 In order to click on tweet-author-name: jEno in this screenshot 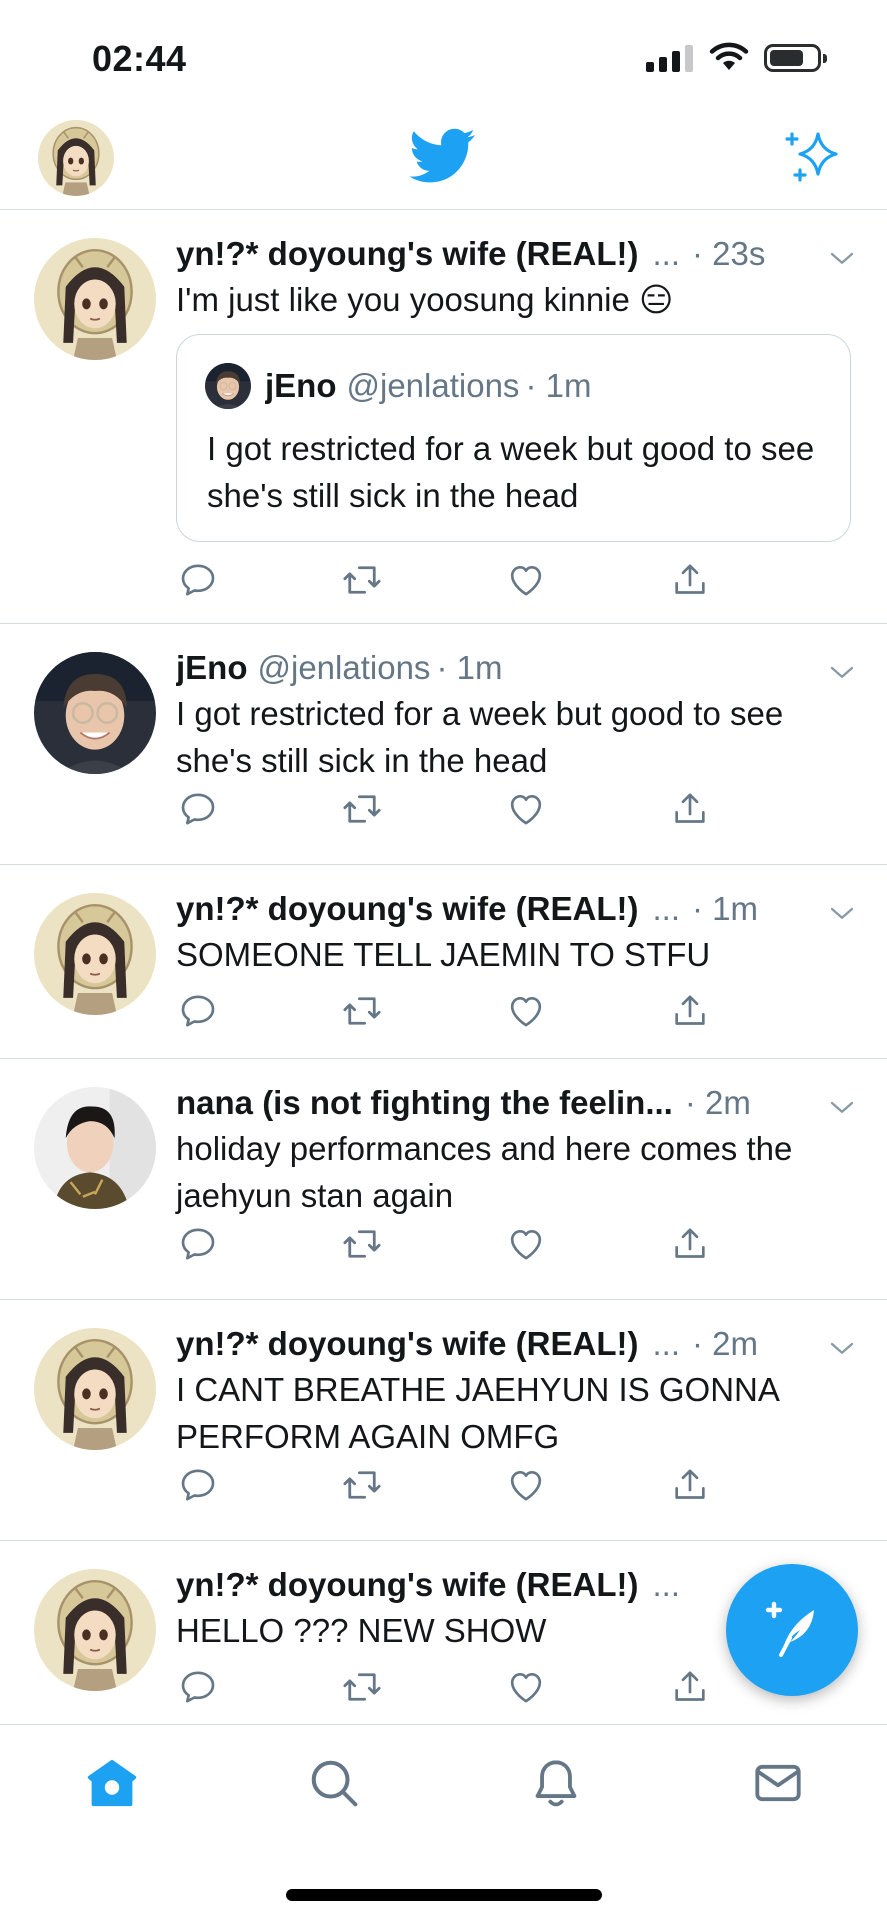, I will do `click(212, 668)`.